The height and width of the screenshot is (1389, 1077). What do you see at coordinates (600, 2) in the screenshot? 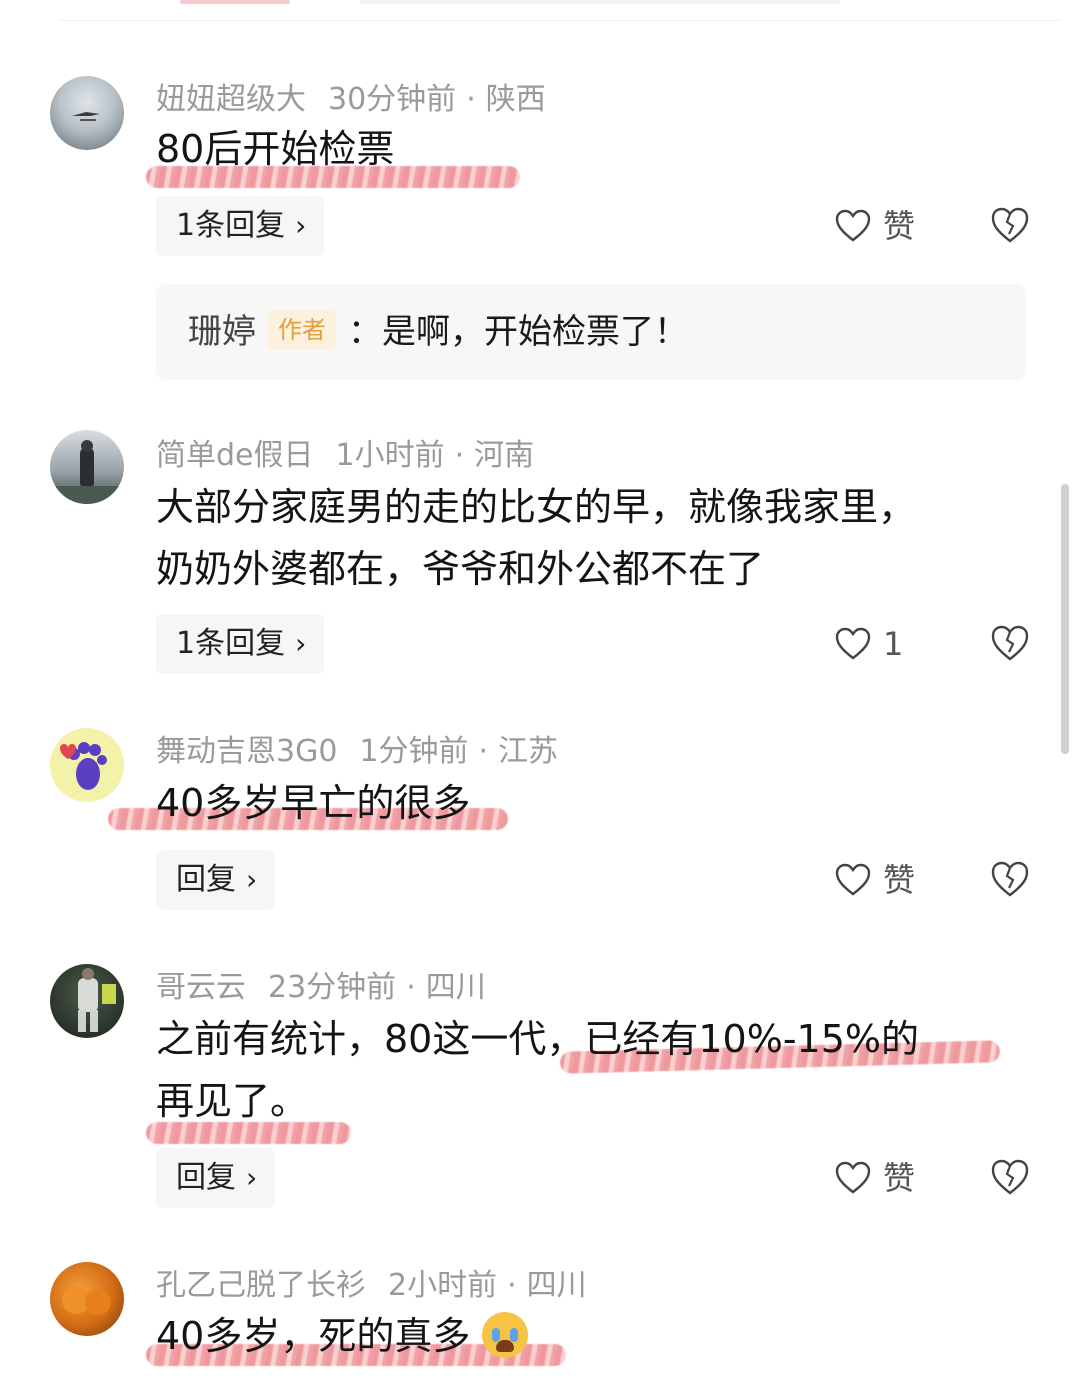
I see `previous-reply-bar` at bounding box center [600, 2].